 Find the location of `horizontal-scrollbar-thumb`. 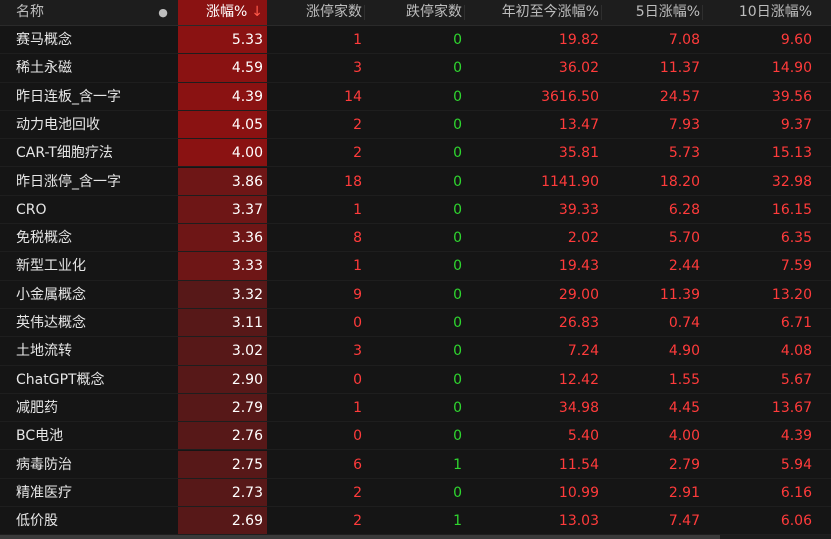

horizontal-scrollbar-thumb is located at coordinates (360, 537).